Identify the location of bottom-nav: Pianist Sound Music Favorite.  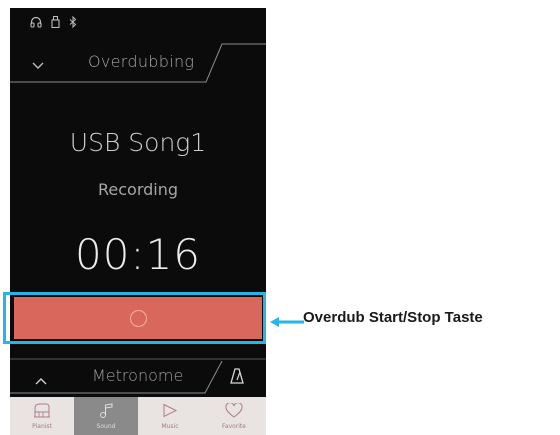
(138, 416).